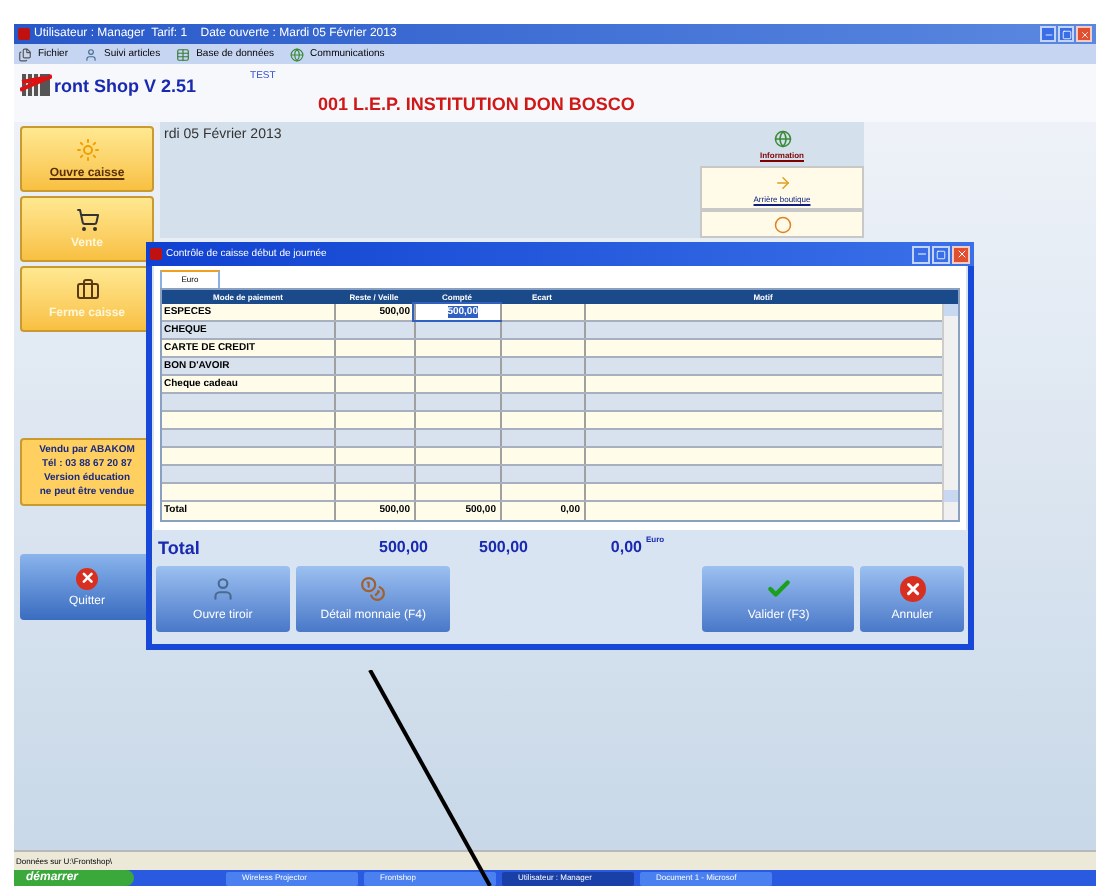 The height and width of the screenshot is (886, 1096). What do you see at coordinates (778, 589) in the screenshot?
I see `check-icon` at bounding box center [778, 589].